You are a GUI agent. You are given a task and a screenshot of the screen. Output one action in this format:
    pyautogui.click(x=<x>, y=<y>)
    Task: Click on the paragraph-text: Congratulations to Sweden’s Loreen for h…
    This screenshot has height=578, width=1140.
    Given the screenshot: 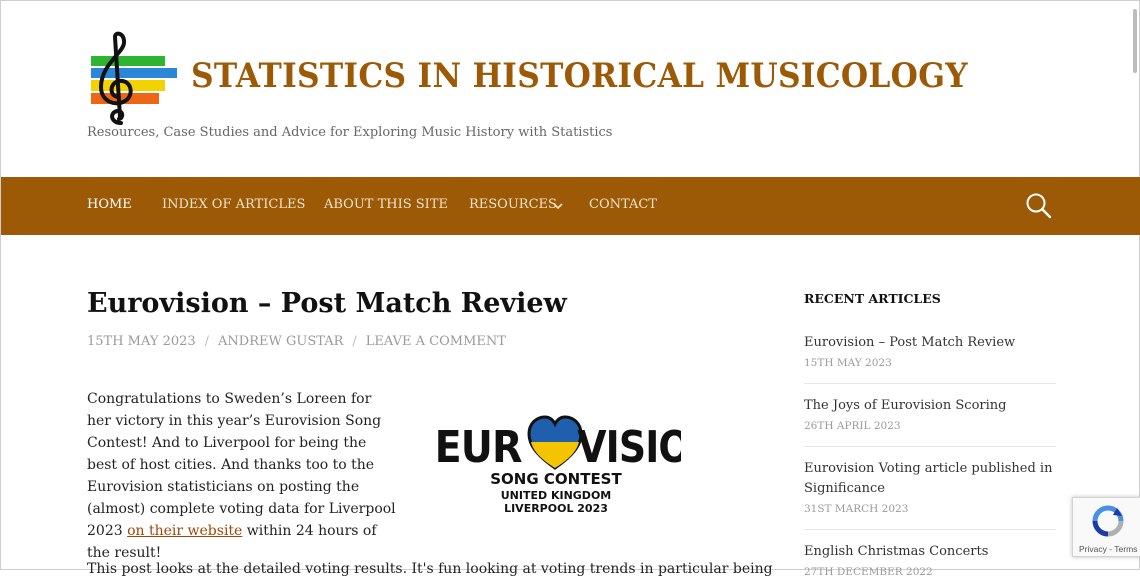 What is the action you would take?
    pyautogui.click(x=241, y=465)
    